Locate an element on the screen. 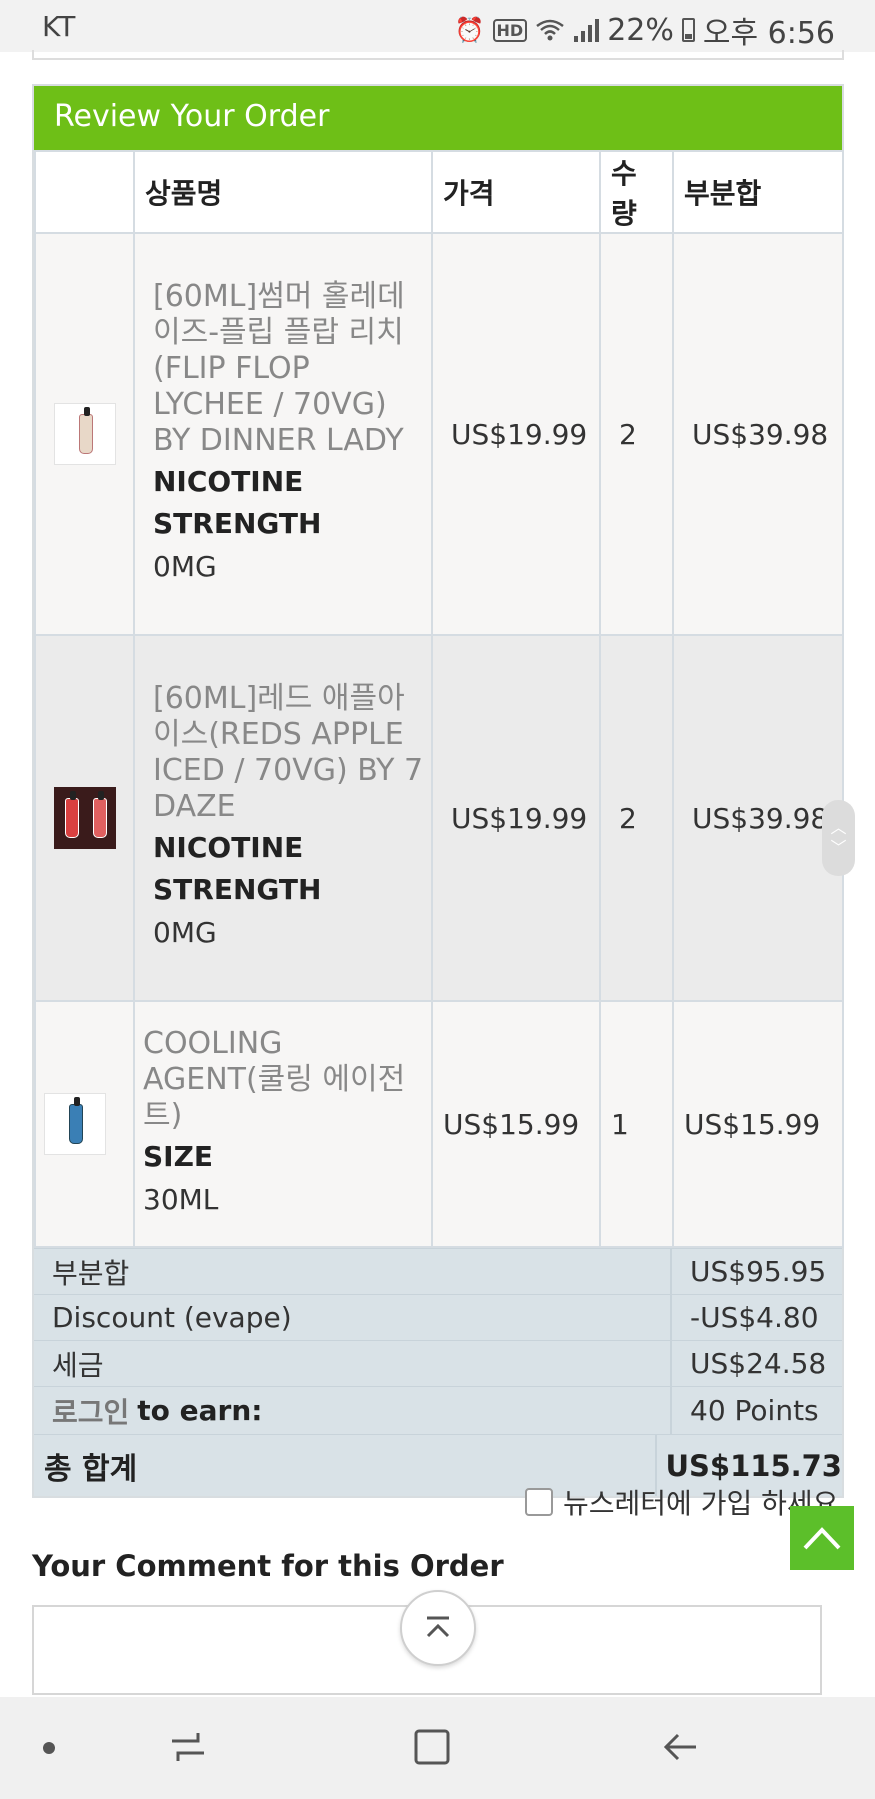 The height and width of the screenshot is (1799, 875). price-cell: US$15.99 is located at coordinates (516, 1124).